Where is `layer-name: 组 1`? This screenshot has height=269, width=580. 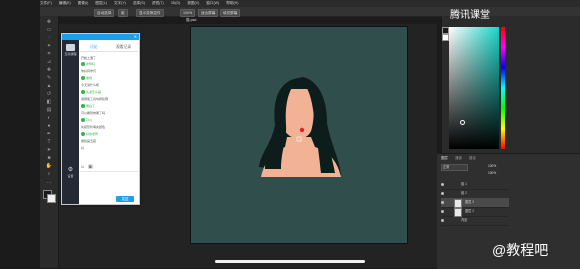 layer-name: 组 1 is located at coordinates (464, 184).